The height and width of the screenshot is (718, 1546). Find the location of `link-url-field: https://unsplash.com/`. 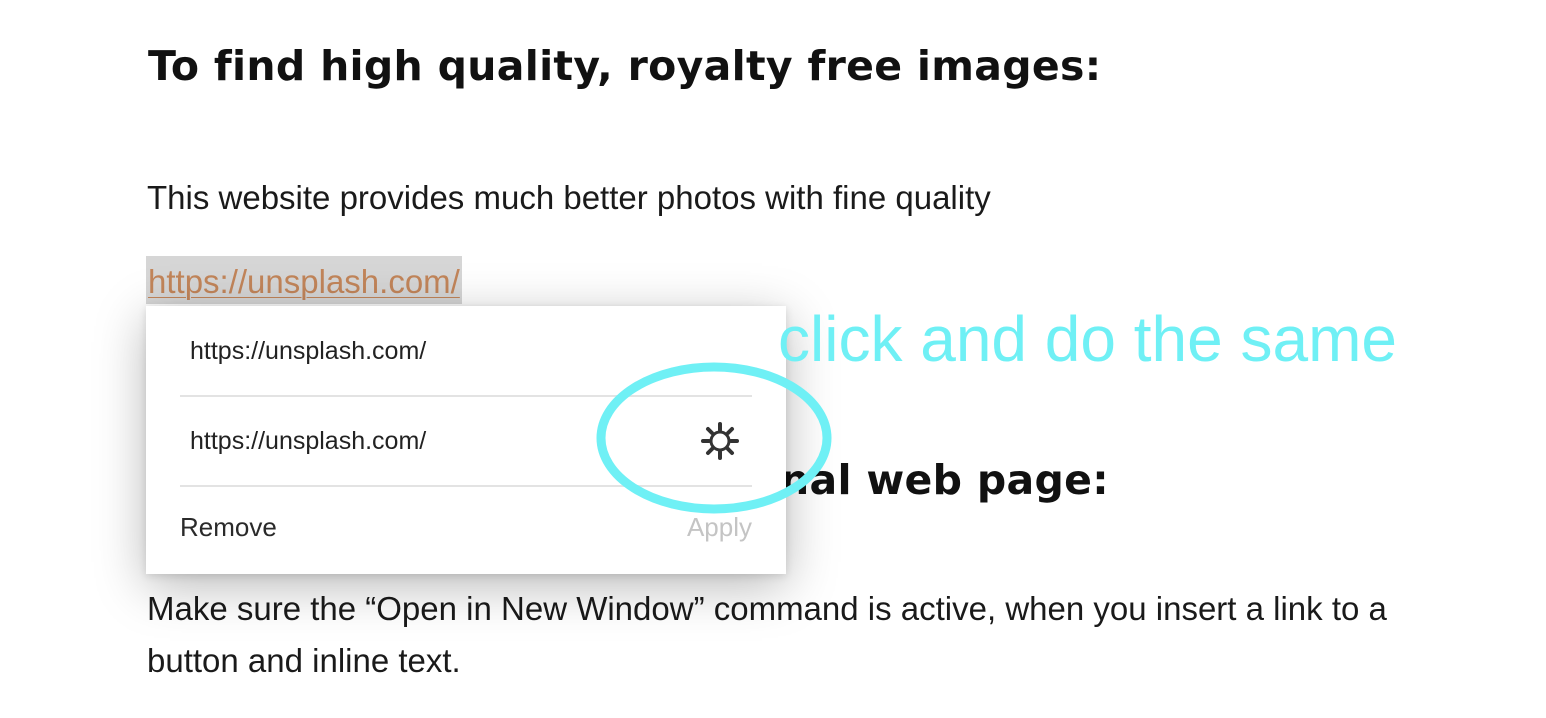

link-url-field: https://unsplash.com/ is located at coordinates (466, 441).